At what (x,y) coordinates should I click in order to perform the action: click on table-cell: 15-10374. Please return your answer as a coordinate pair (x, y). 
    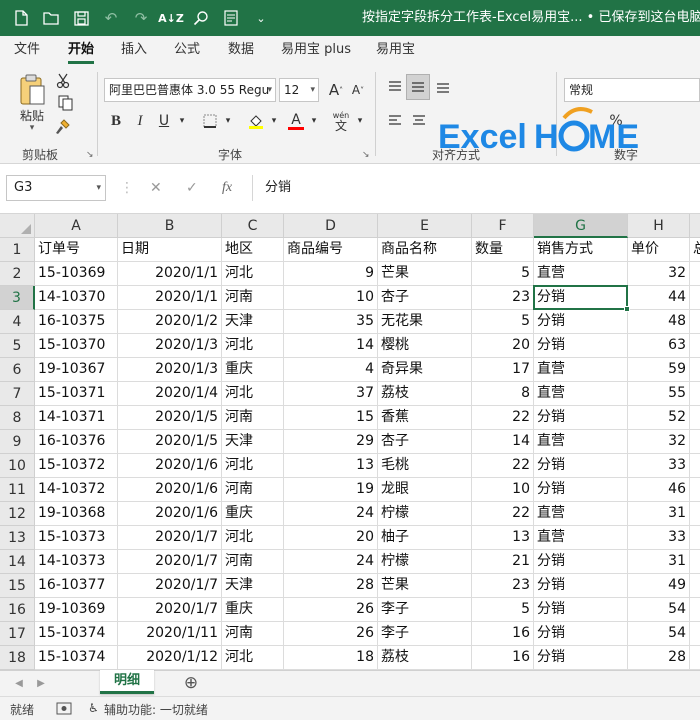
    Looking at the image, I should click on (76, 658).